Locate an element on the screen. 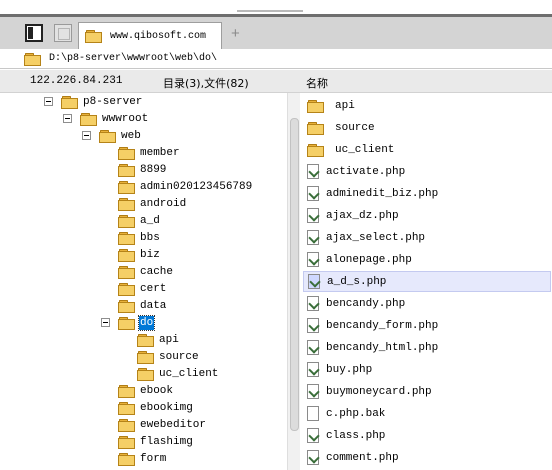  file-name: buy.php is located at coordinates (349, 369).